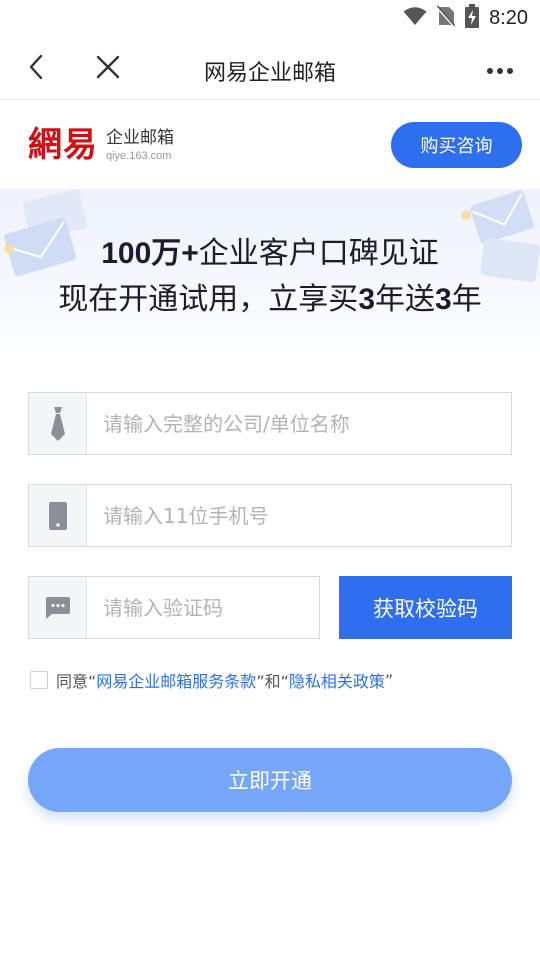  I want to click on status-time: 8:20, so click(508, 17).